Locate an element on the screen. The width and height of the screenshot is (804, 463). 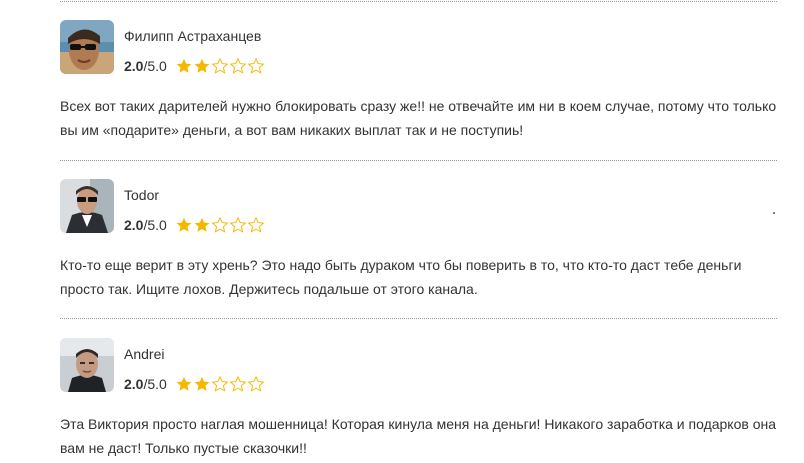
review-author: Andrei is located at coordinates (144, 354).